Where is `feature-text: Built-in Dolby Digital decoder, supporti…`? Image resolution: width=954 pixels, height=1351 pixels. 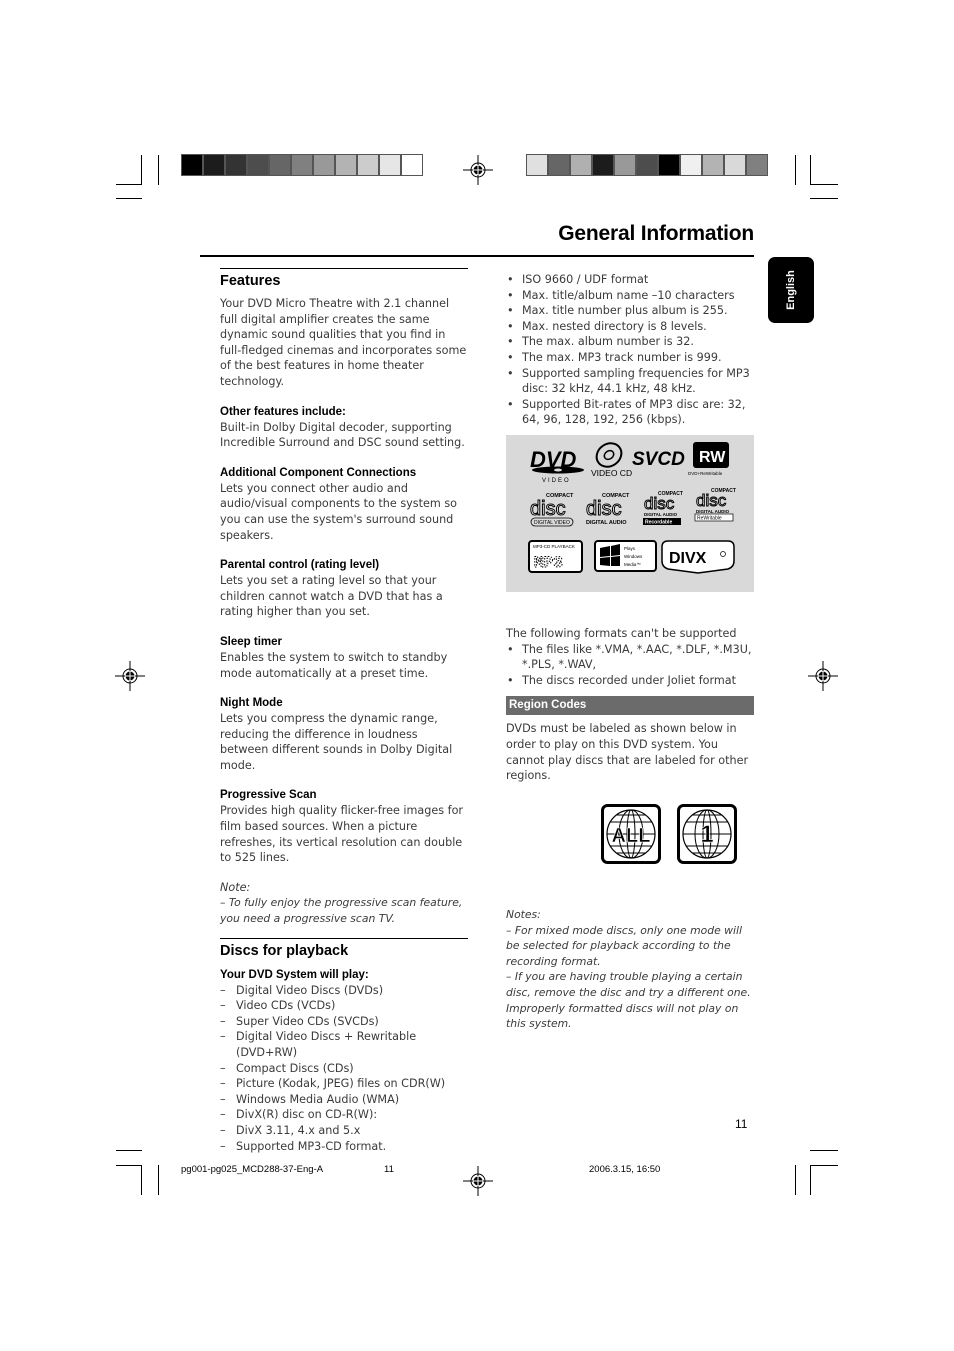
feature-text: Built-in Dolby Digital decoder, supporti… is located at coordinates (342, 435).